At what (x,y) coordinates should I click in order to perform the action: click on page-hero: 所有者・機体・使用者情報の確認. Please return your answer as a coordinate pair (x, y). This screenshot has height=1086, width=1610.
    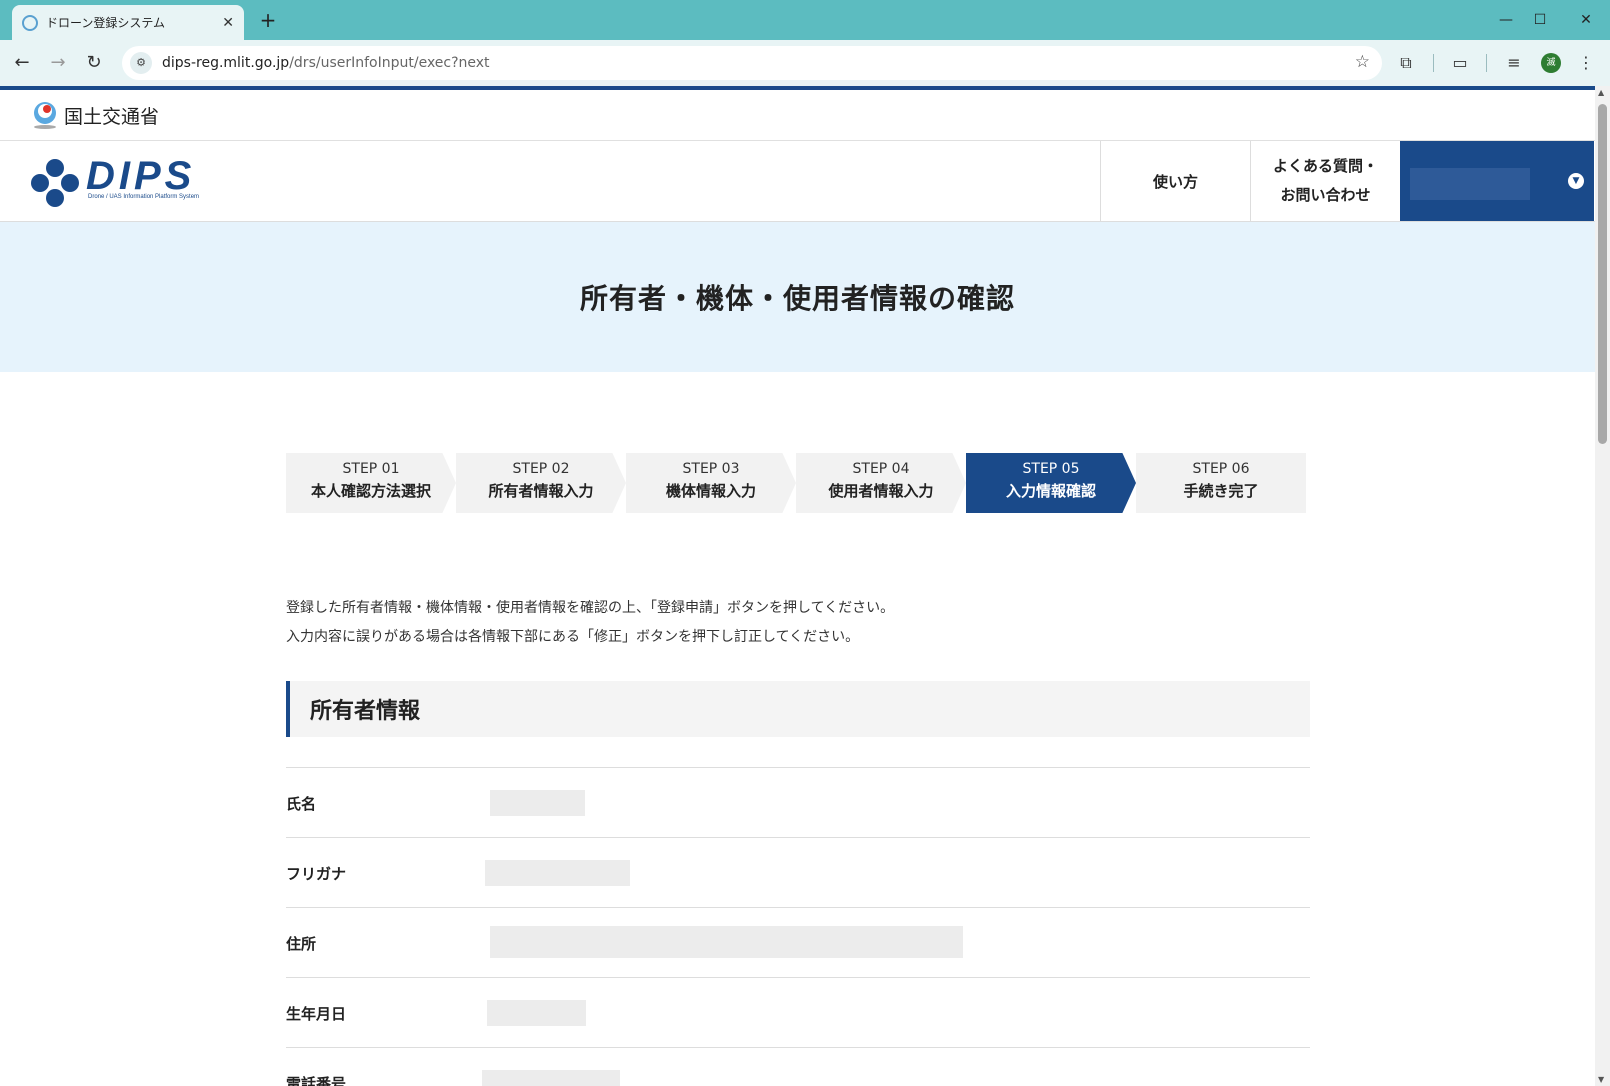
    Looking at the image, I should click on (797, 297).